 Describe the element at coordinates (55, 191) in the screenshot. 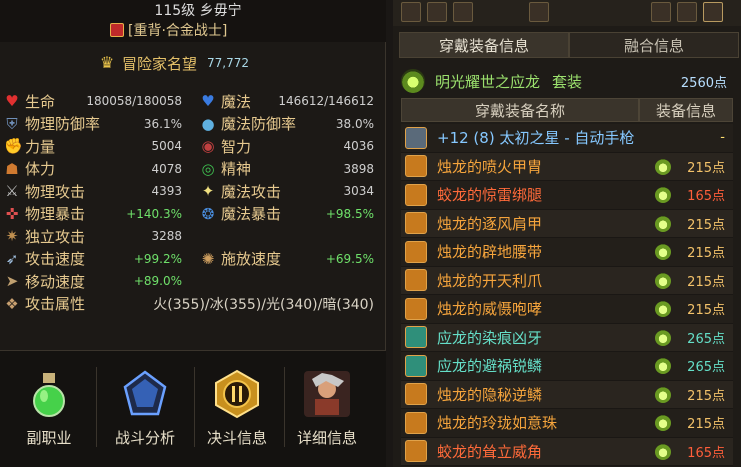

I see `stat-label: 物理攻击` at that location.